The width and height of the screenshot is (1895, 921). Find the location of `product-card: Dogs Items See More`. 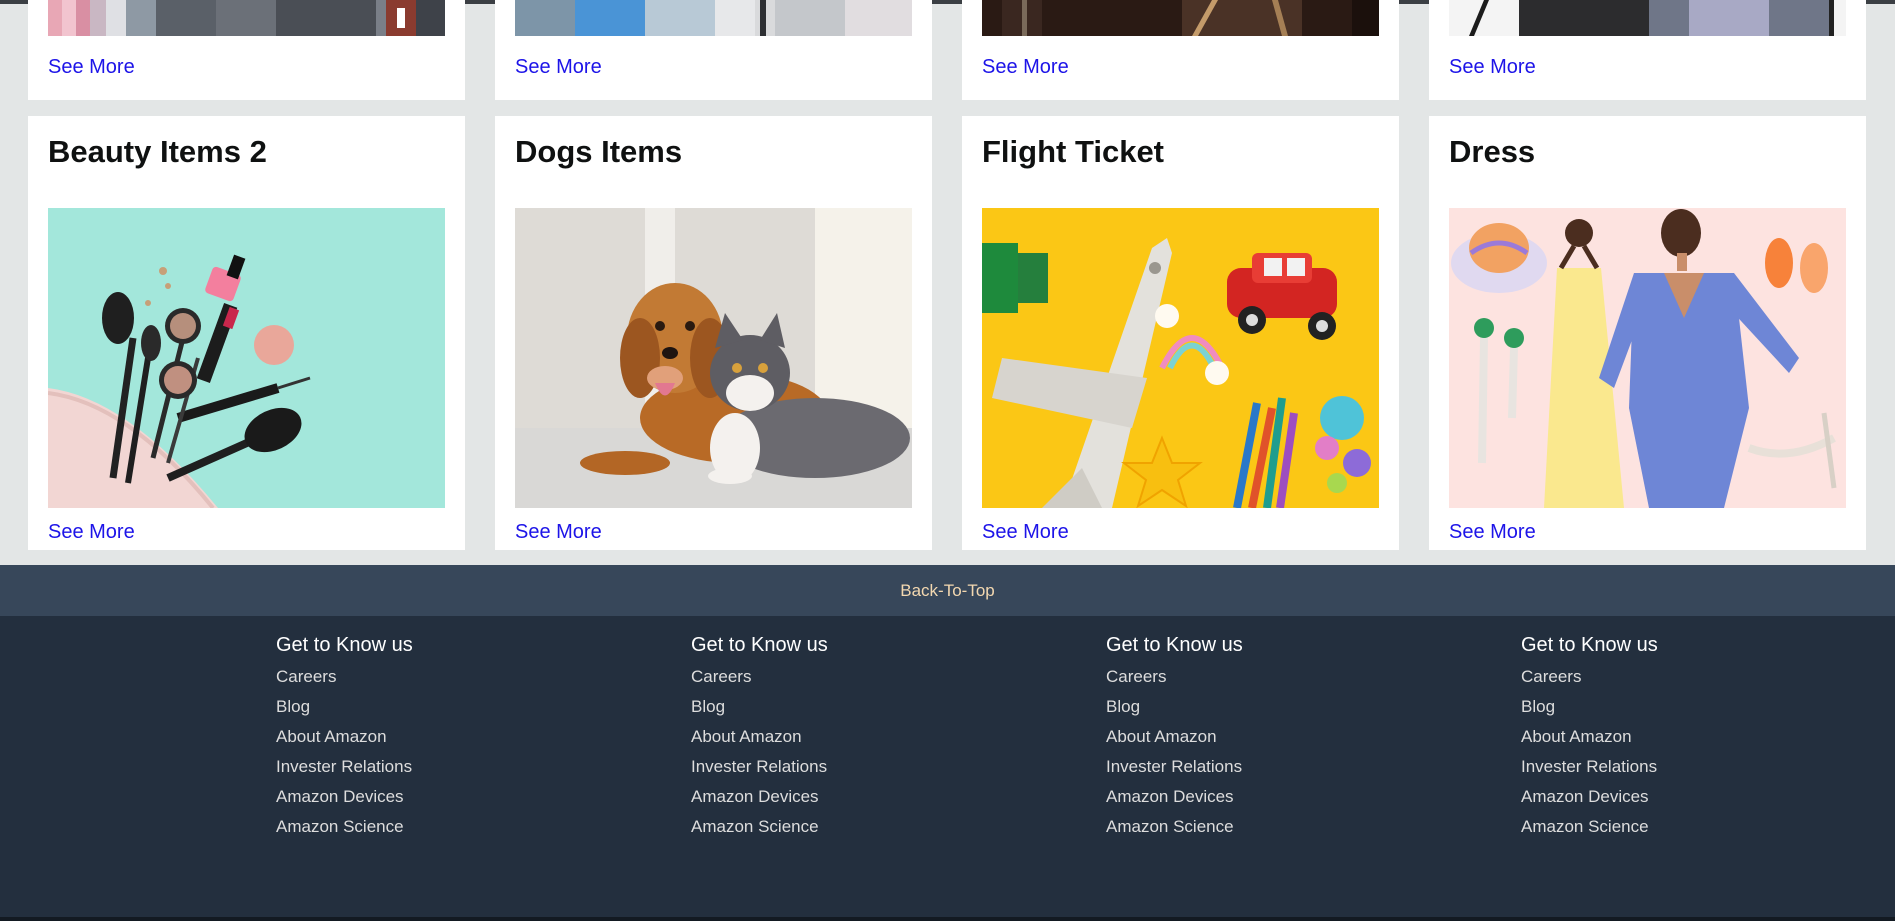

product-card: Dogs Items See More is located at coordinates (713, 333).